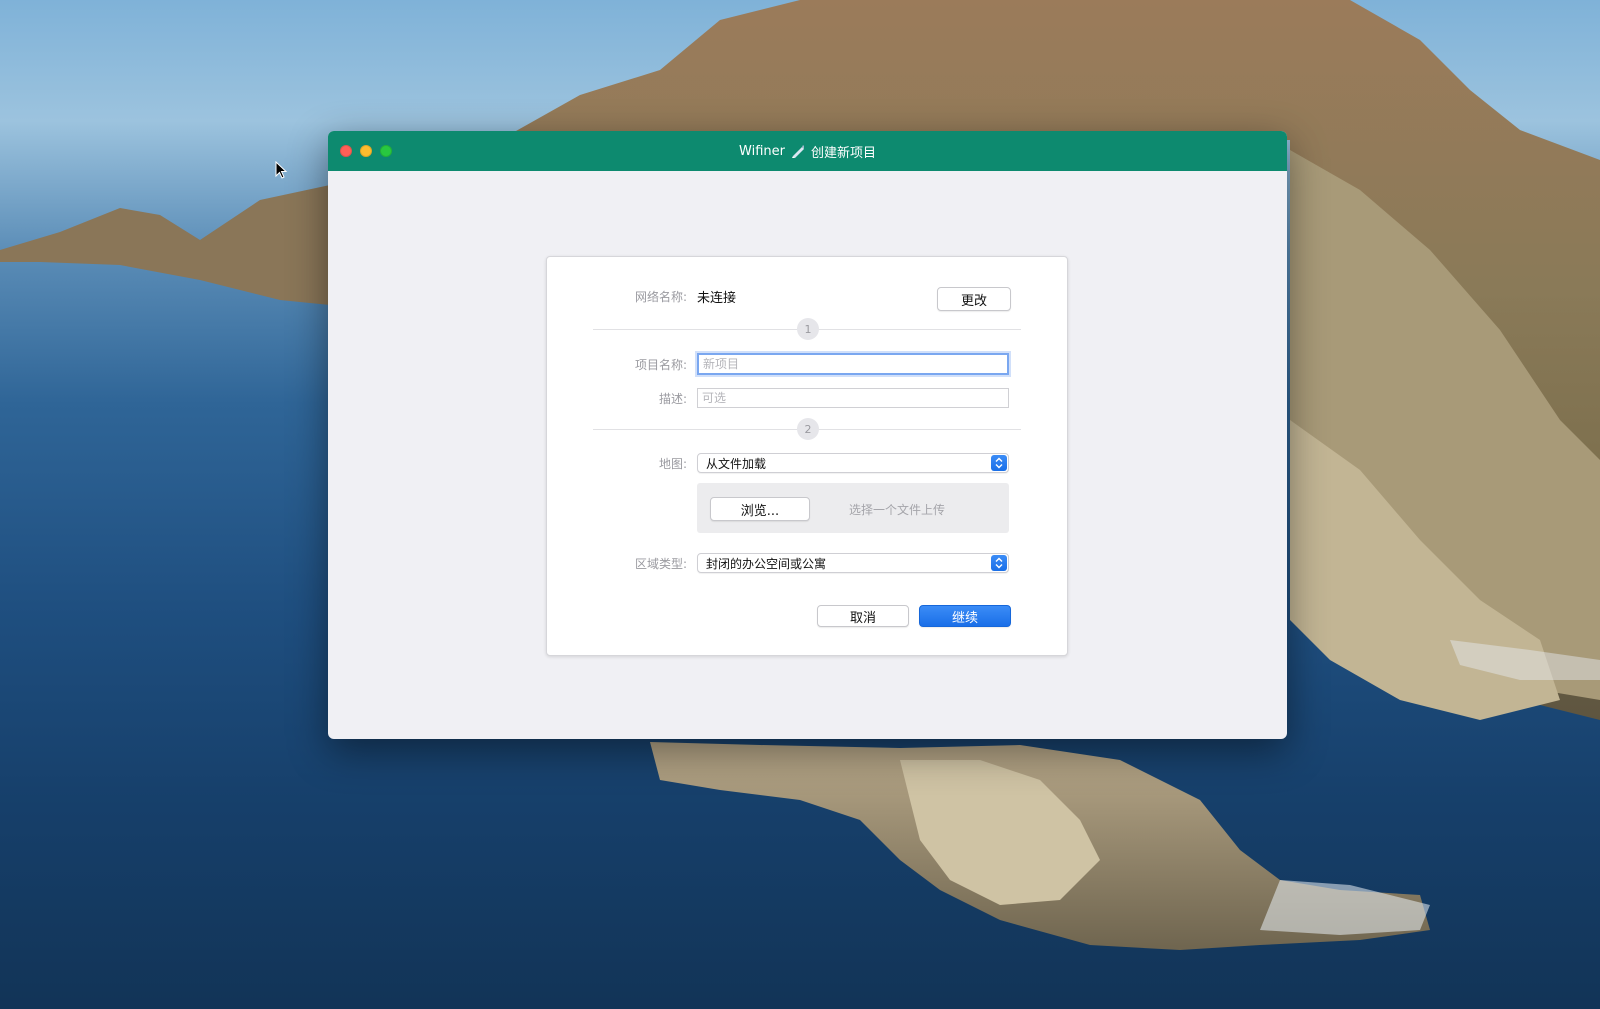  What do you see at coordinates (386, 151) in the screenshot?
I see `zoom-window-button` at bounding box center [386, 151].